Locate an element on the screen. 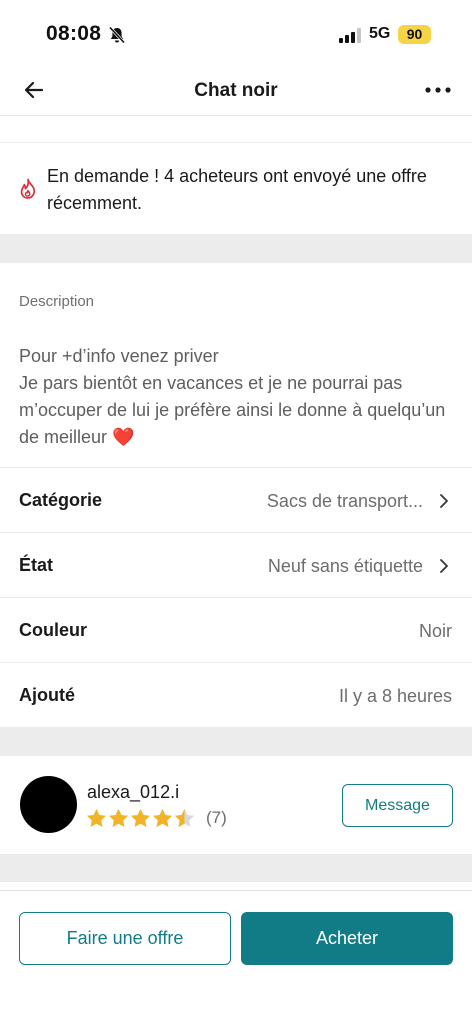  condition-value: Neuf sans étiquette is located at coordinates (345, 566).